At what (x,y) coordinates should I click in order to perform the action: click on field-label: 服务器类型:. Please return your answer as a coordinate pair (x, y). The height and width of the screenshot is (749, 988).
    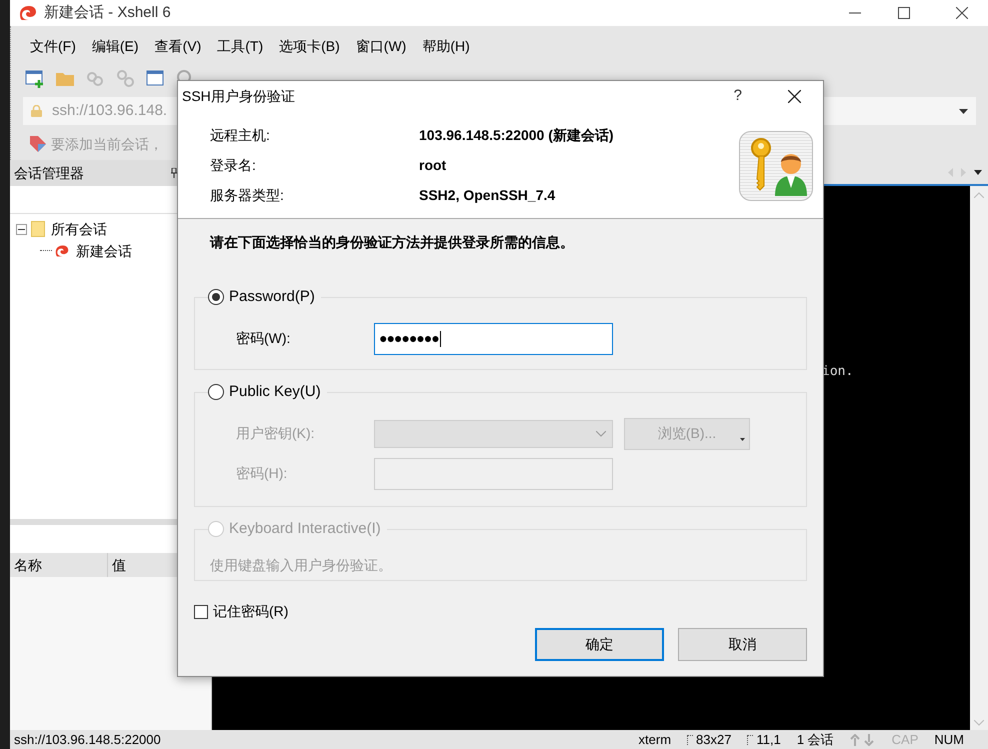
    Looking at the image, I should click on (247, 195).